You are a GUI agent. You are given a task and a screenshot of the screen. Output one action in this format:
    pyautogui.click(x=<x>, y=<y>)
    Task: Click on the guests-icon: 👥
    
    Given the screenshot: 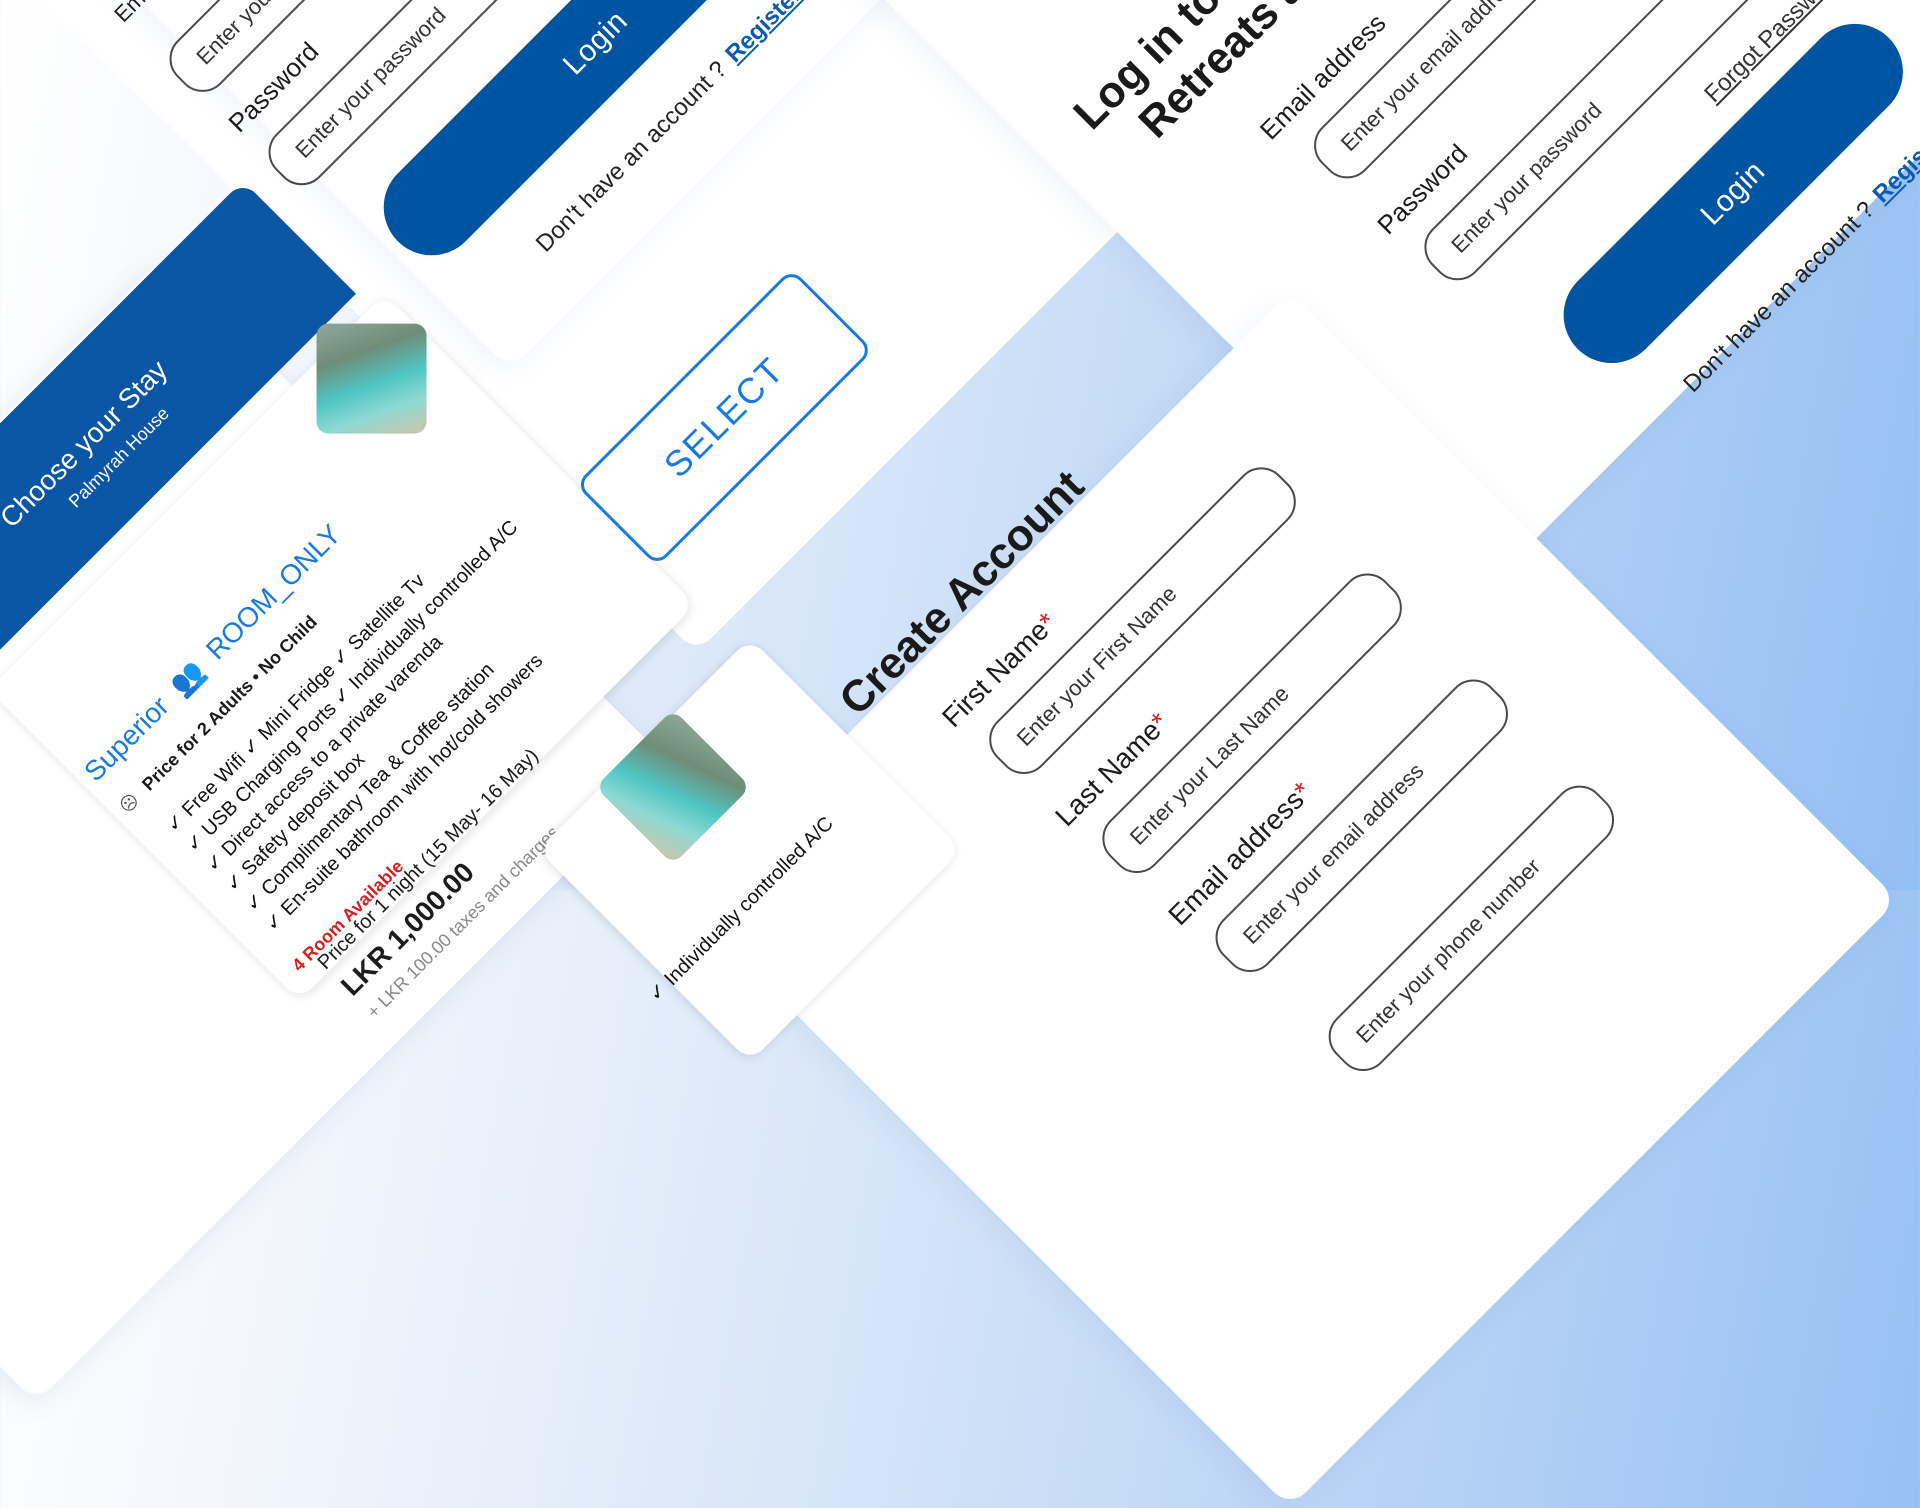 What is the action you would take?
    pyautogui.click(x=187, y=678)
    